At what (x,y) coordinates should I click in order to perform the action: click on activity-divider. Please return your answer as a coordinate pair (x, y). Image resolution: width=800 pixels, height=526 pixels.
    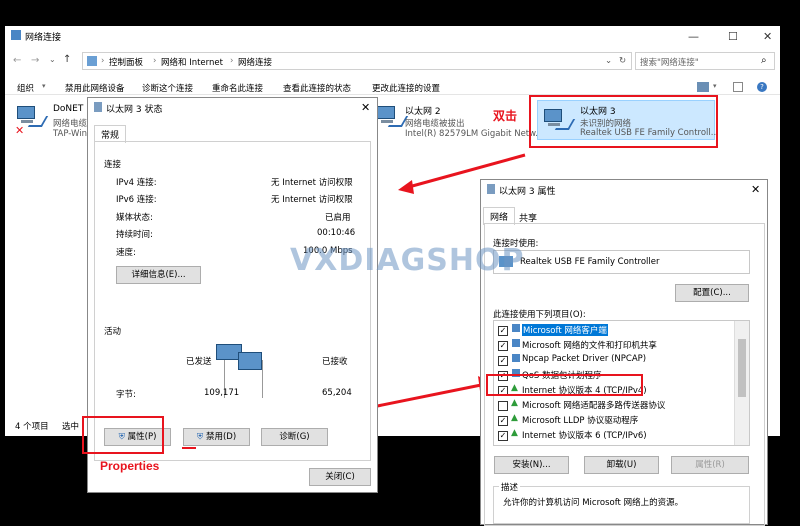
    Looking at the image, I should click on (262, 379).